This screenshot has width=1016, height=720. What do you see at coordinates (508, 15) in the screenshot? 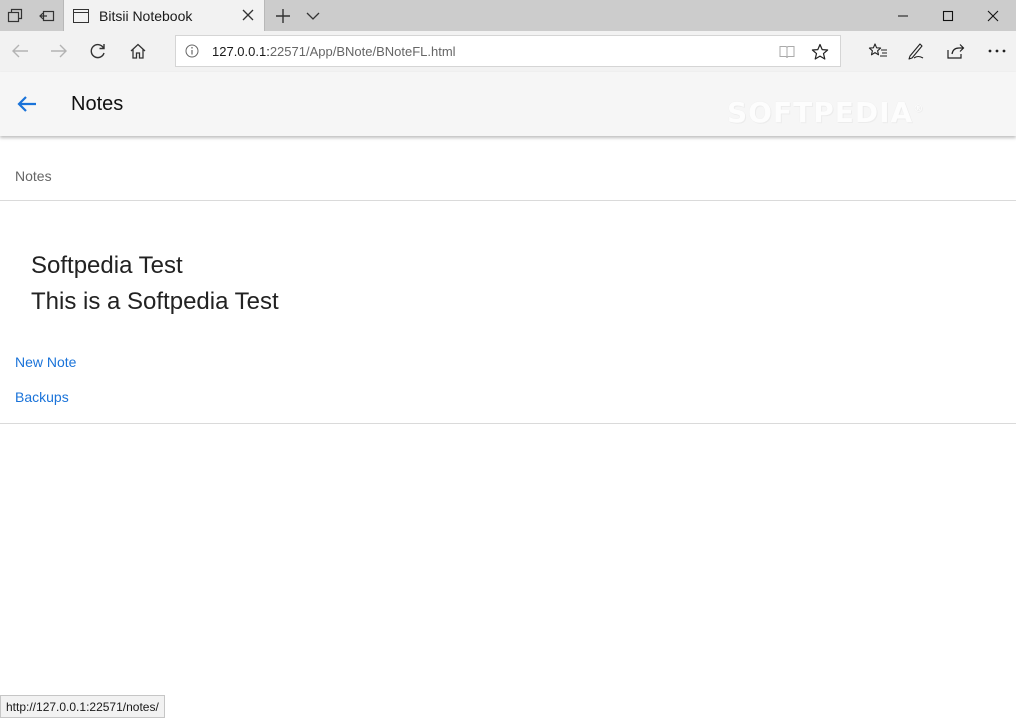
I see `title-bar: Bitsii Notebook` at bounding box center [508, 15].